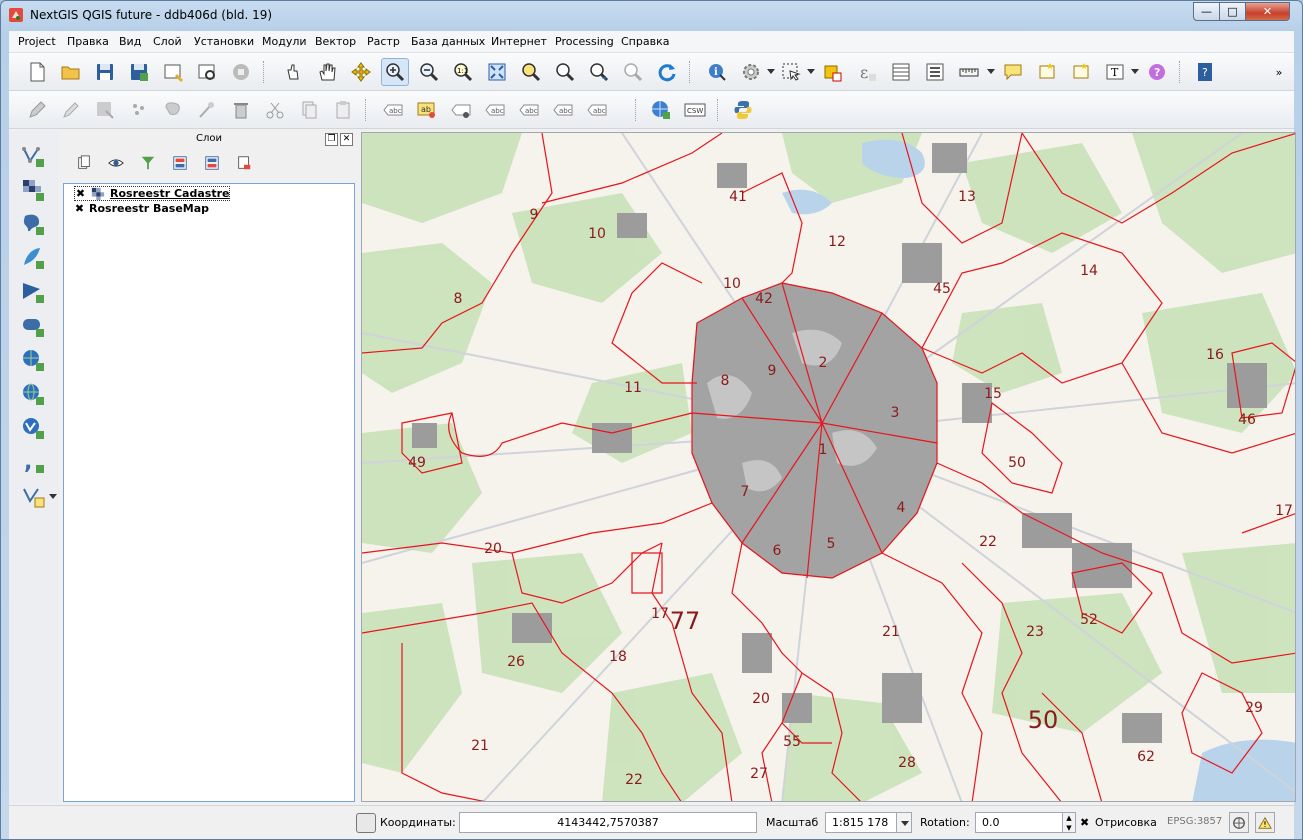  Describe the element at coordinates (1013, 72) in the screenshot. I see `map-tips-button` at that location.